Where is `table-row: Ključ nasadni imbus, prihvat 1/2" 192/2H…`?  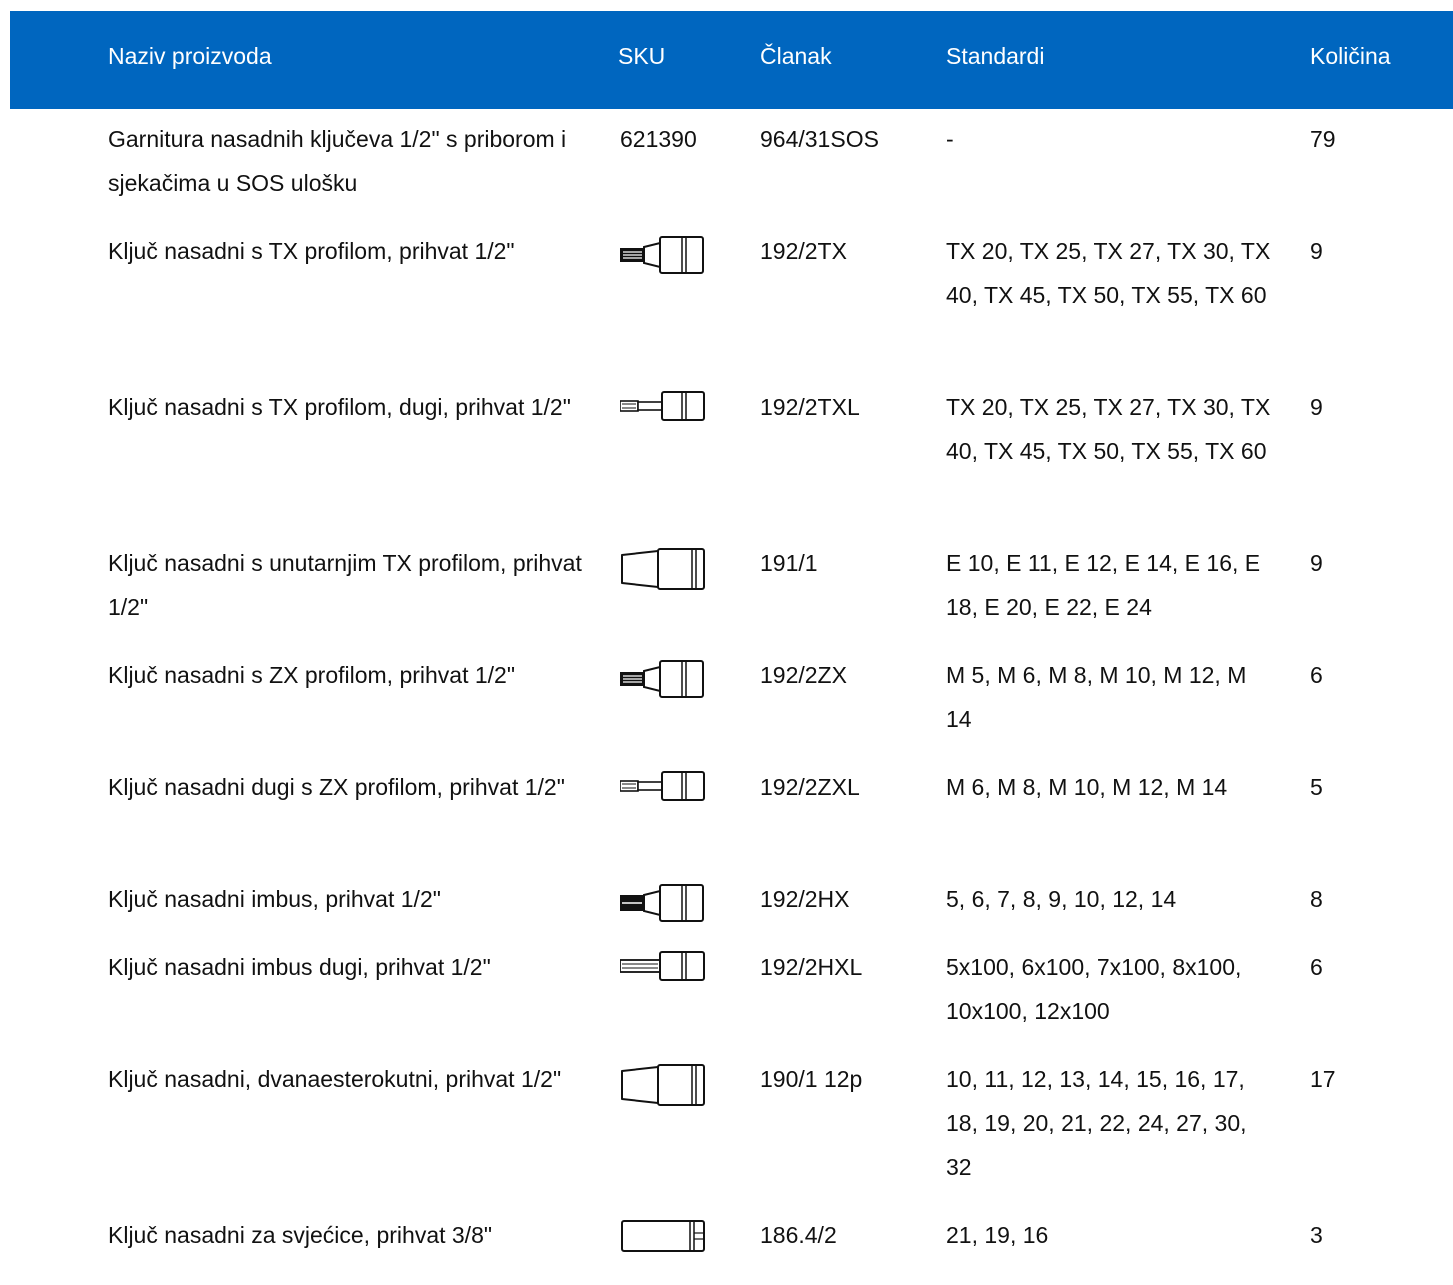 table-row: Ključ nasadni imbus, prihvat 1/2" 192/2H… is located at coordinates (731, 903).